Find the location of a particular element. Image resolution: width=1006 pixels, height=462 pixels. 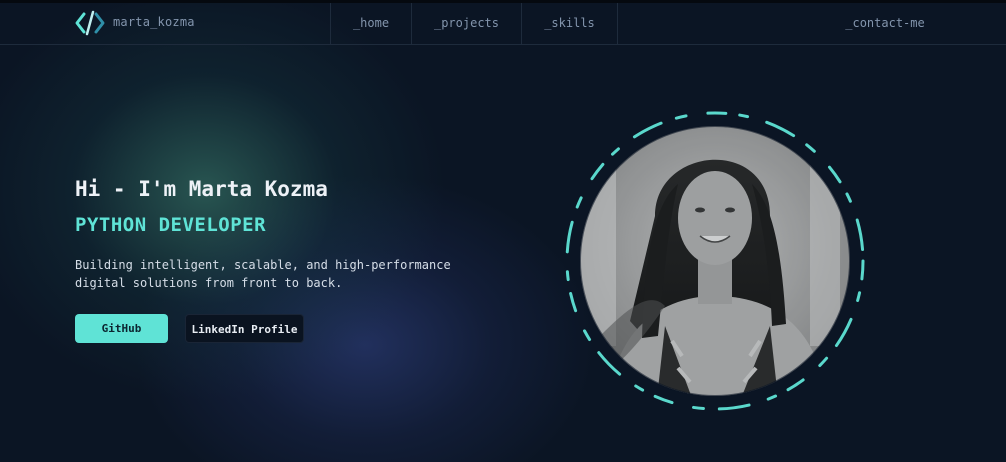

hero-greeting: Hi - I'm Marta Kozma is located at coordinates (201, 189).